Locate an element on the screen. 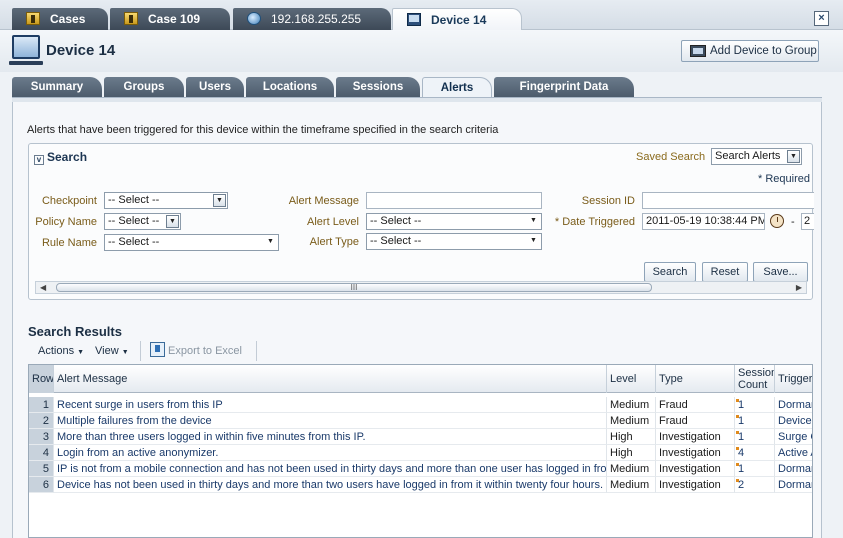  doc-tab-device-14: Device 14 is located at coordinates (457, 19).